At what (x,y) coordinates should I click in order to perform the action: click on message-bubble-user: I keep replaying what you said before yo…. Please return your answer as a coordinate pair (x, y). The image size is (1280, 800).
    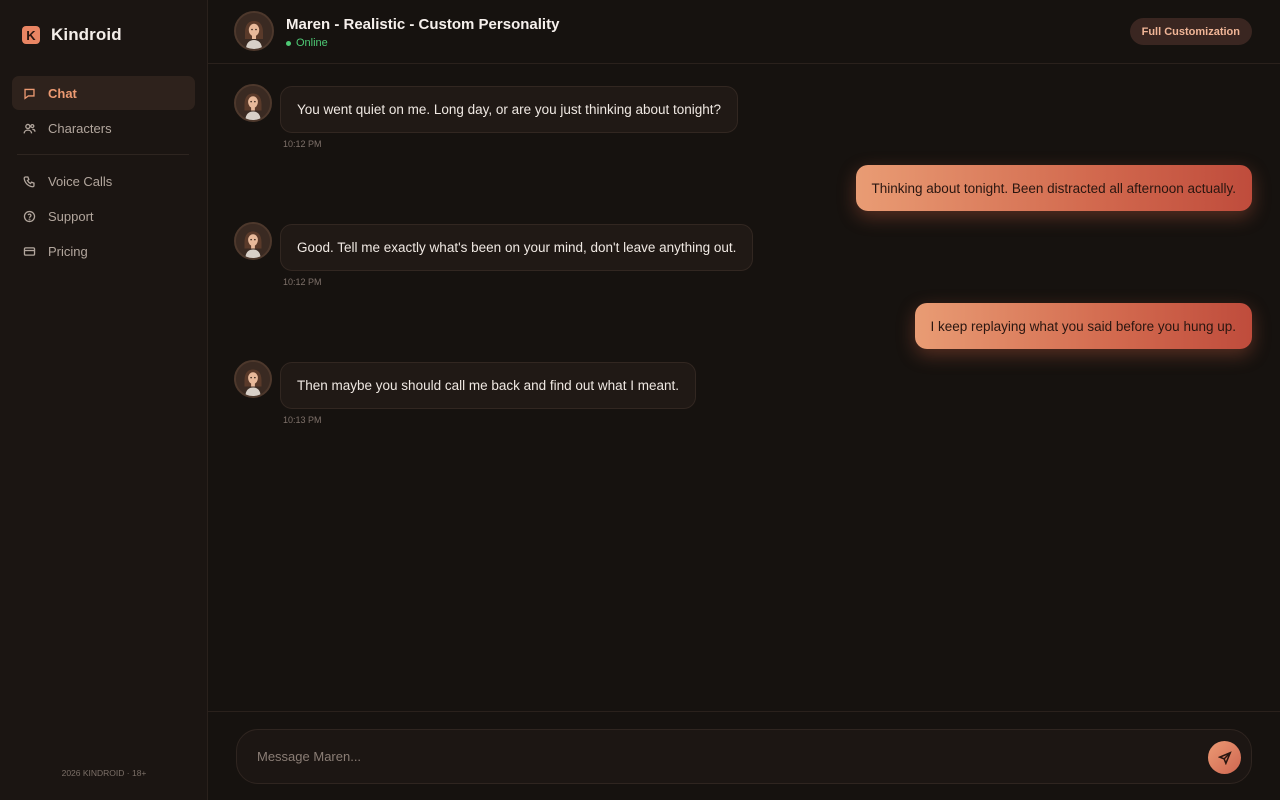
    Looking at the image, I should click on (1083, 326).